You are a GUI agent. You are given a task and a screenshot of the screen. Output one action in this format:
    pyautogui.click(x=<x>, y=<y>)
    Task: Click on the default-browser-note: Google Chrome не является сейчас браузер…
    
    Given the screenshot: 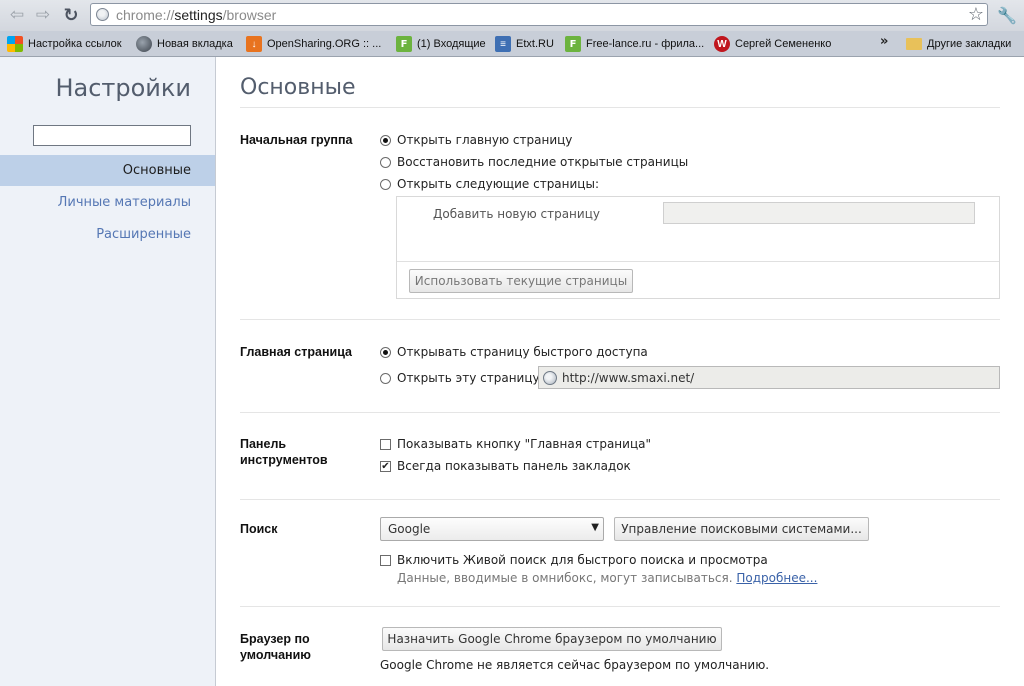 What is the action you would take?
    pyautogui.click(x=575, y=665)
    